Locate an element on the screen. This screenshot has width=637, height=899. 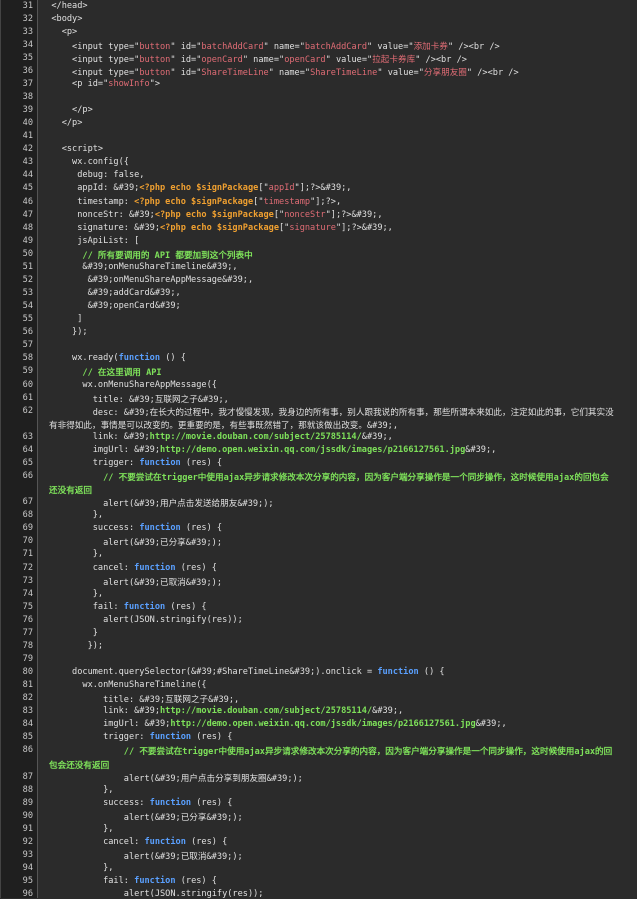
line-number: 88 is located at coordinates (27, 789).